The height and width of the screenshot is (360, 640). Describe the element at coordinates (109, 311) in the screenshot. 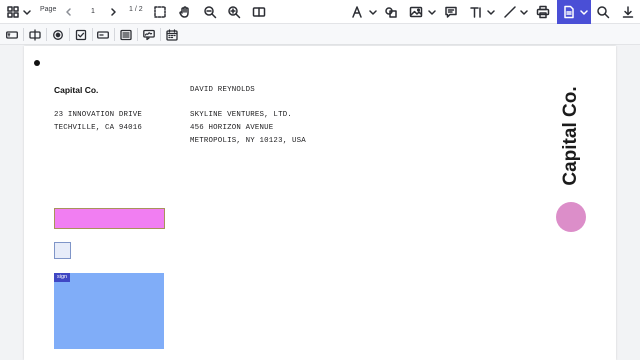

I see `signature-form-field: sign` at that location.